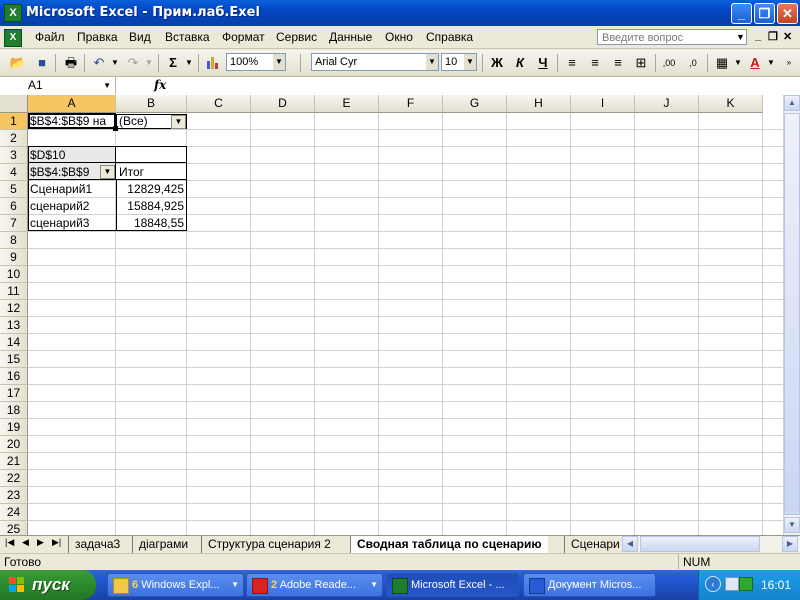 This screenshot has height=600, width=800. What do you see at coordinates (667, 104) in the screenshot?
I see `column-header-j: J` at bounding box center [667, 104].